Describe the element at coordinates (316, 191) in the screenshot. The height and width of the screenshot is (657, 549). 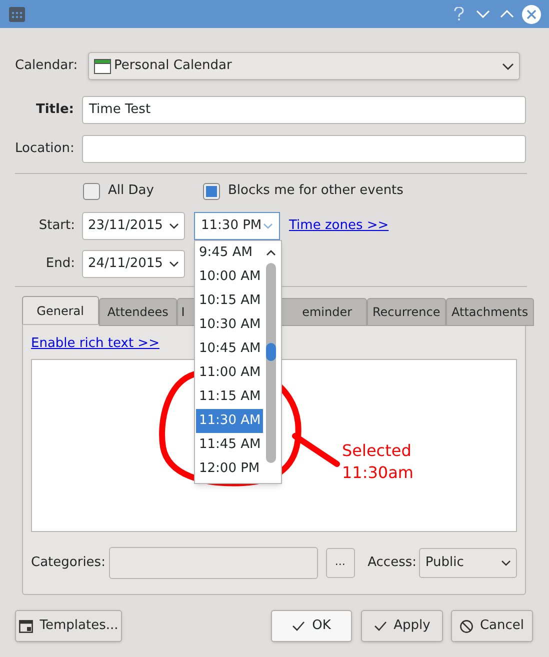
I see `checkbox-label: Blocks me for other events` at that location.